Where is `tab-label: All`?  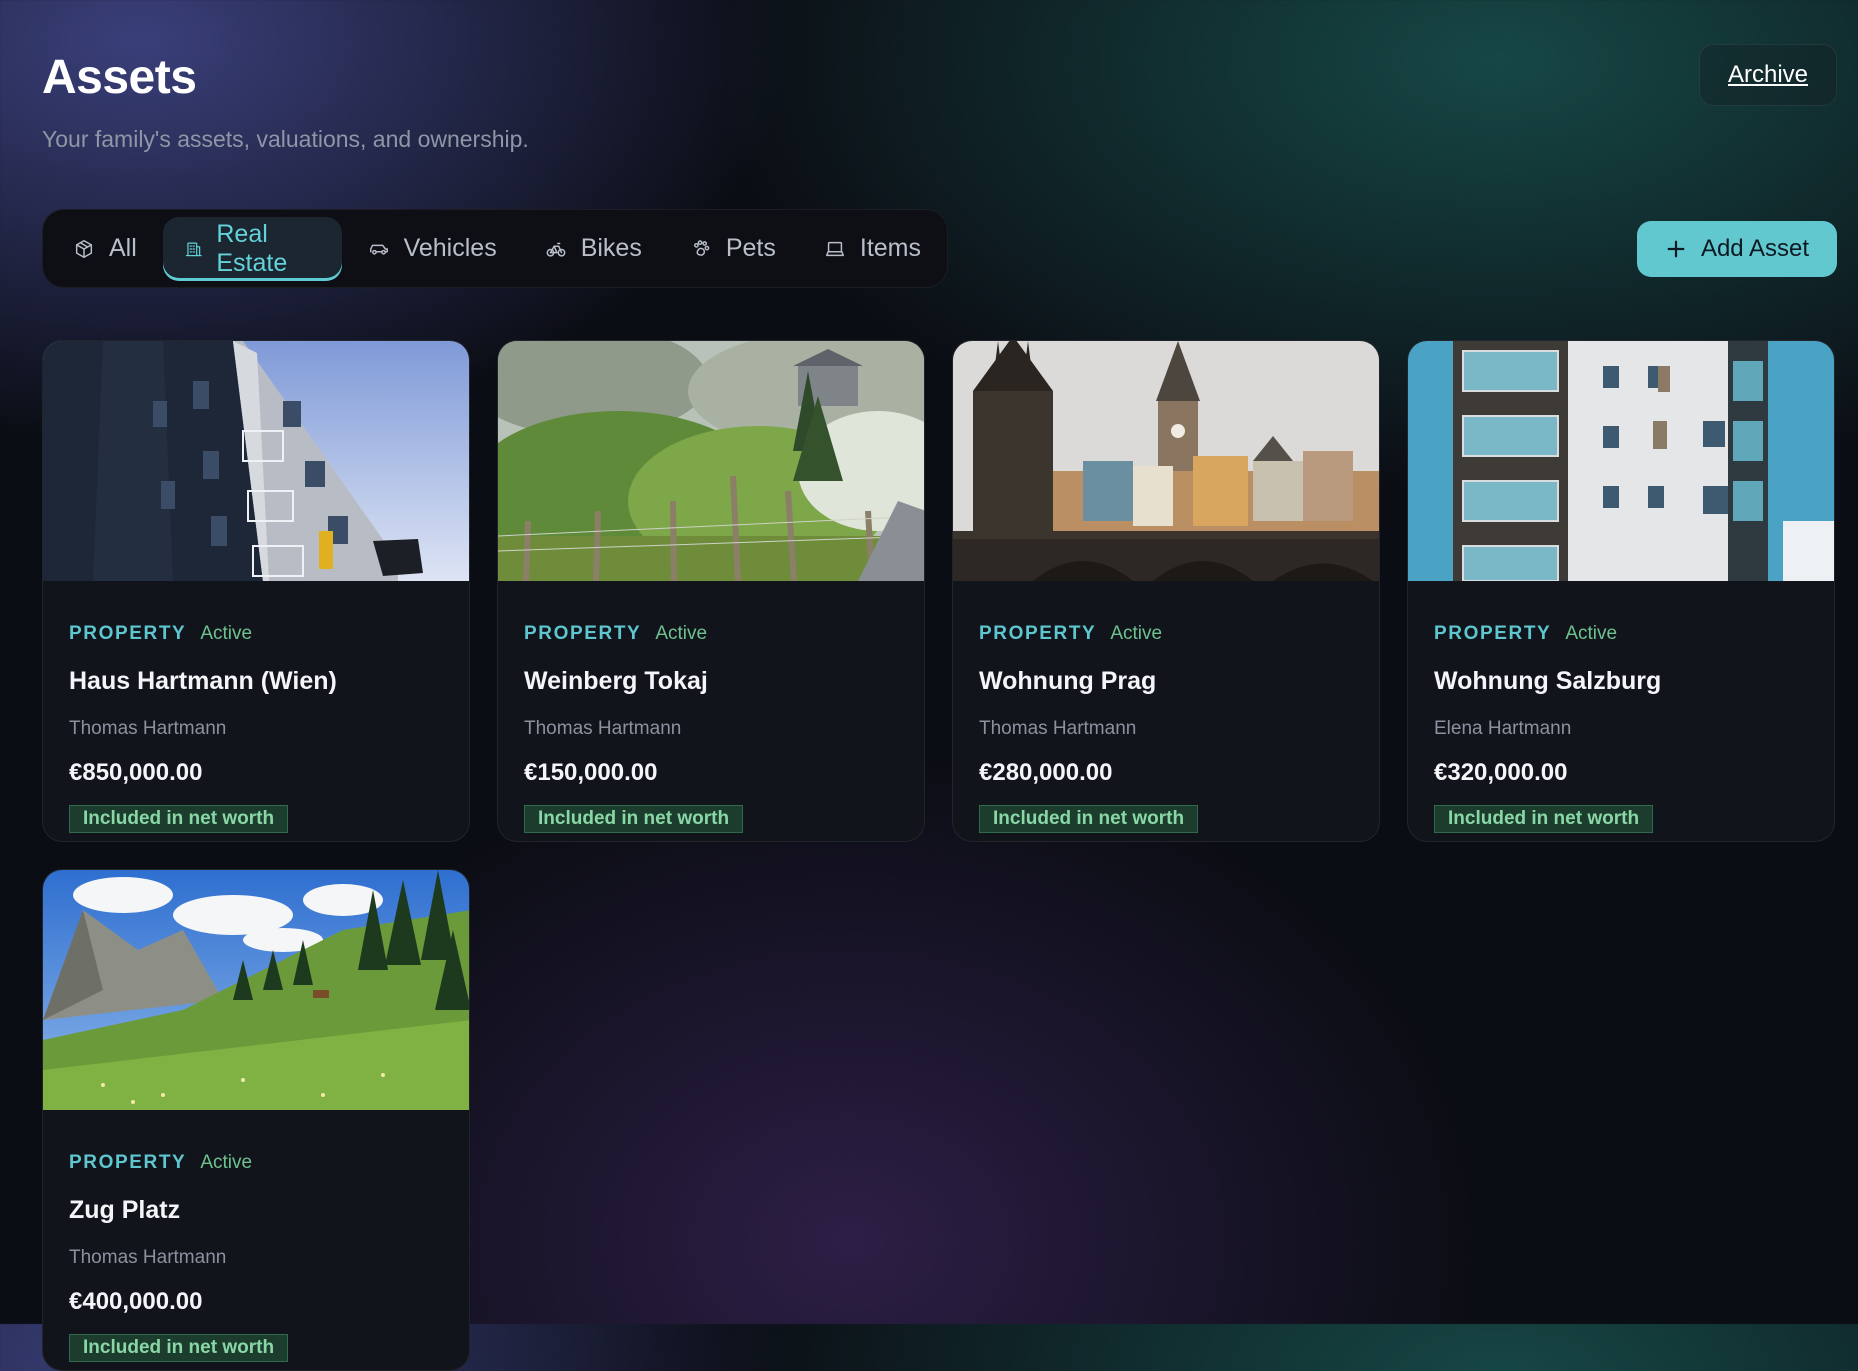
tab-label: All is located at coordinates (123, 248).